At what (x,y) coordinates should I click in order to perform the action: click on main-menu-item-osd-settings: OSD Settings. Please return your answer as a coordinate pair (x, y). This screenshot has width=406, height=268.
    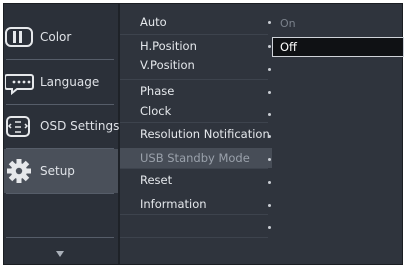
    Looking at the image, I should click on (62, 126).